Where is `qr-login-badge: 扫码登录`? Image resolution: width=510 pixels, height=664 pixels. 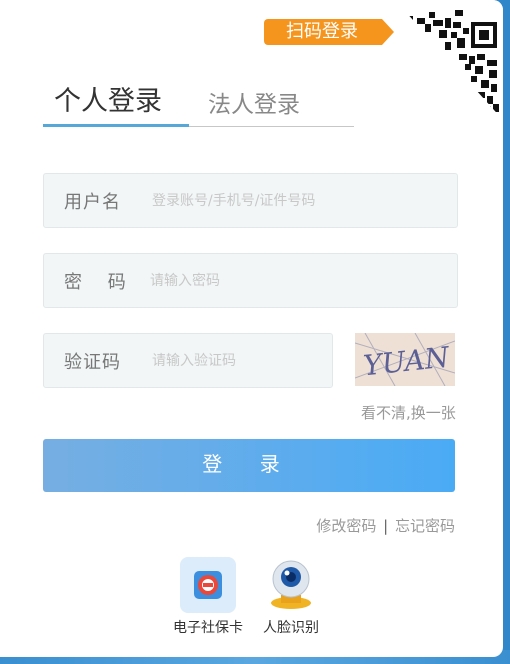 qr-login-badge: 扫码登录 is located at coordinates (329, 32).